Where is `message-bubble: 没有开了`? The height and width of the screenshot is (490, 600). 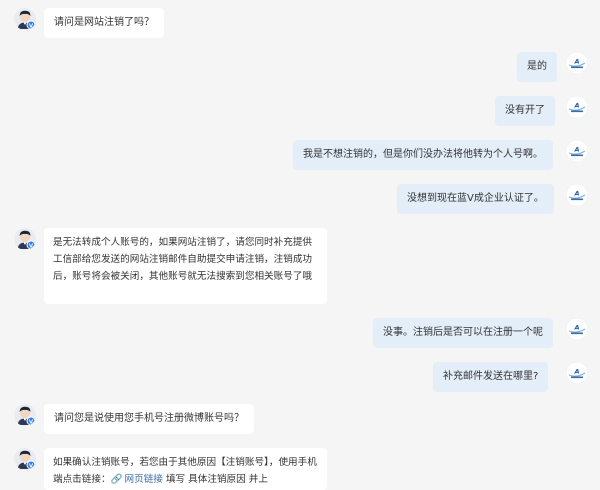 message-bubble: 没有开了 is located at coordinates (525, 111).